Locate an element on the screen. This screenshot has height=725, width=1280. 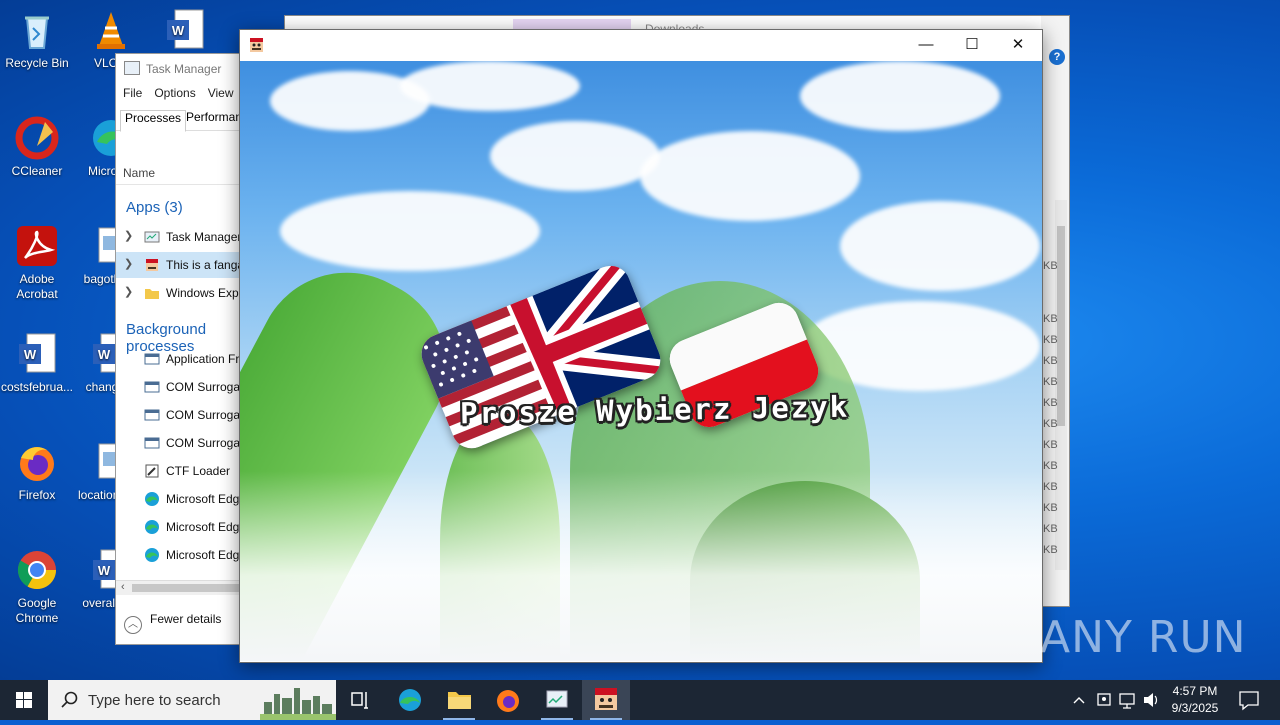
process-row: CTF Loader is located at coordinates (186, 471).